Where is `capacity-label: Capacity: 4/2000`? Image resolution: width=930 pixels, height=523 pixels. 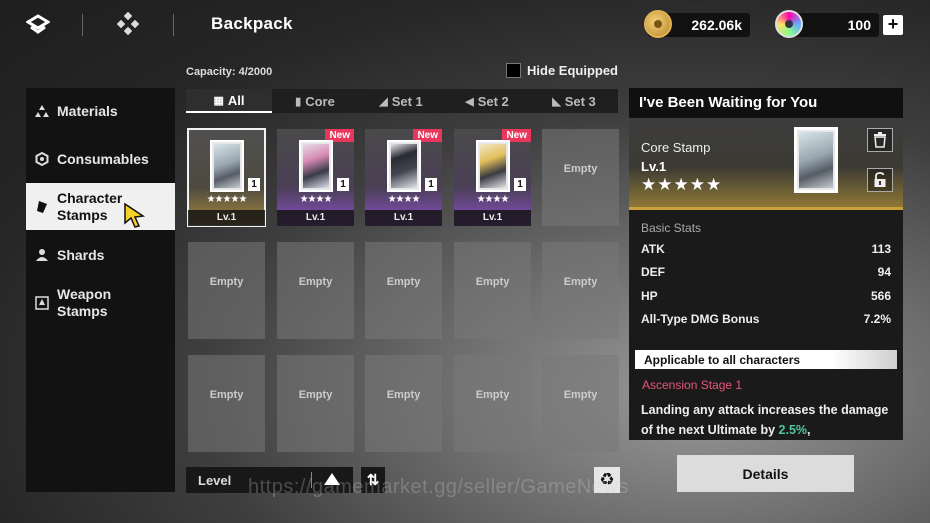 capacity-label: Capacity: 4/2000 is located at coordinates (229, 72).